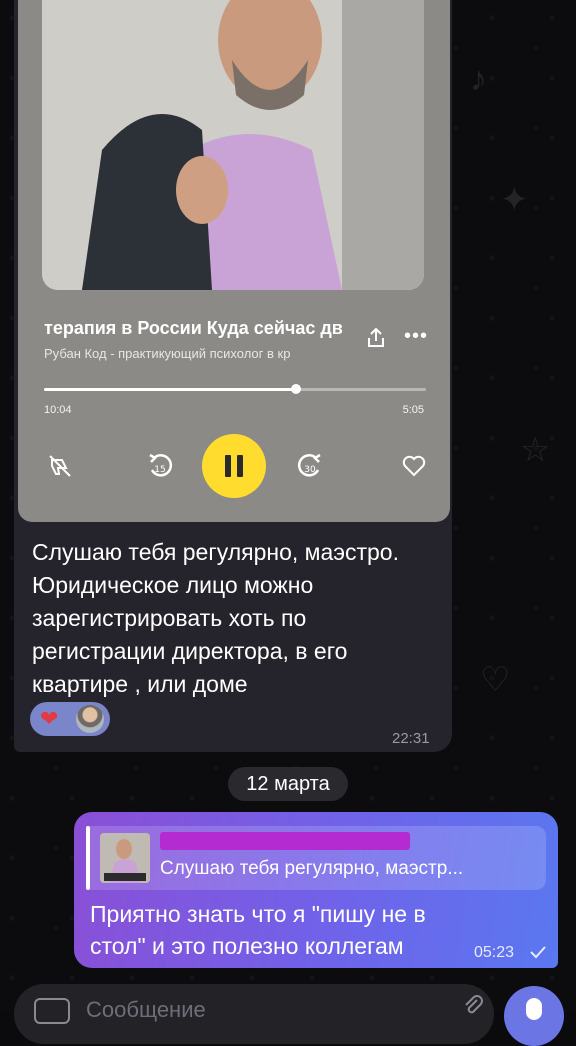 This screenshot has height=1046, width=576. What do you see at coordinates (159, 470) in the screenshot?
I see `rewind-label: 15` at bounding box center [159, 470].